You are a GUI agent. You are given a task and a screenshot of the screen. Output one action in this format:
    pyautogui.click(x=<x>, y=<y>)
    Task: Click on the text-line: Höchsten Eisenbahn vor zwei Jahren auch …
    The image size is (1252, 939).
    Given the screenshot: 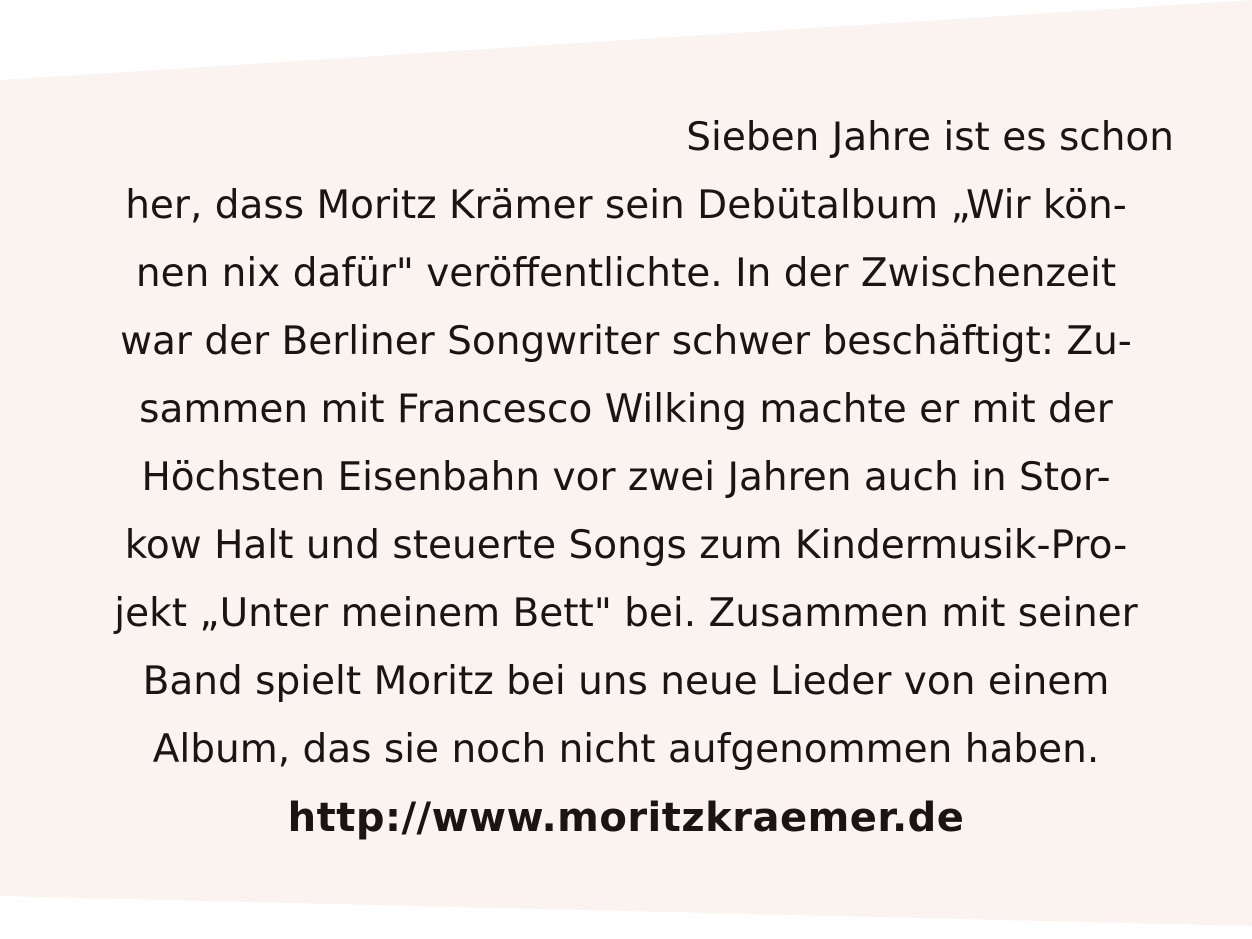 What is the action you would take?
    pyautogui.click(x=626, y=477)
    